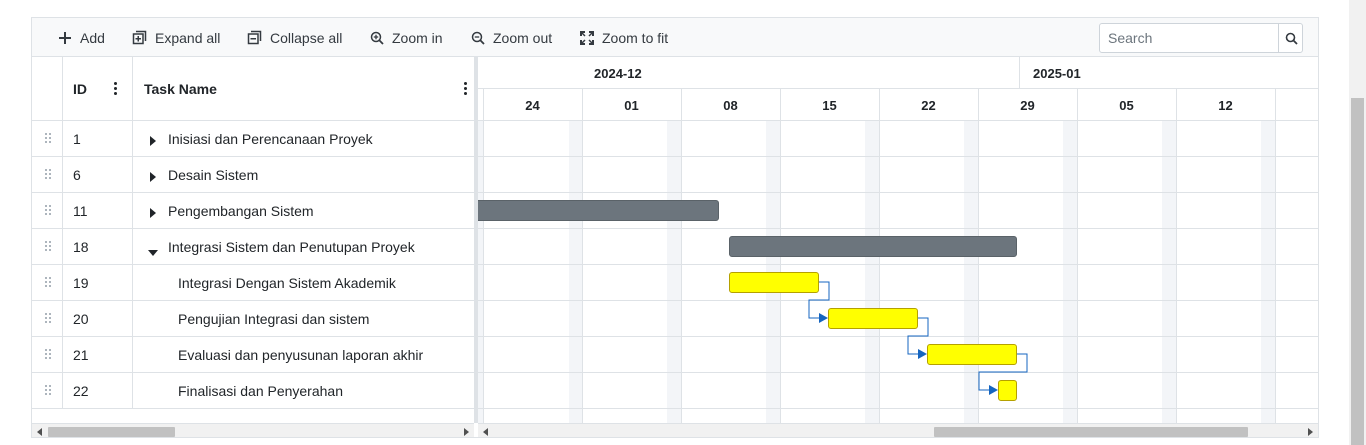  What do you see at coordinates (1357, 271) in the screenshot?
I see `page-scroll-thumb` at bounding box center [1357, 271].